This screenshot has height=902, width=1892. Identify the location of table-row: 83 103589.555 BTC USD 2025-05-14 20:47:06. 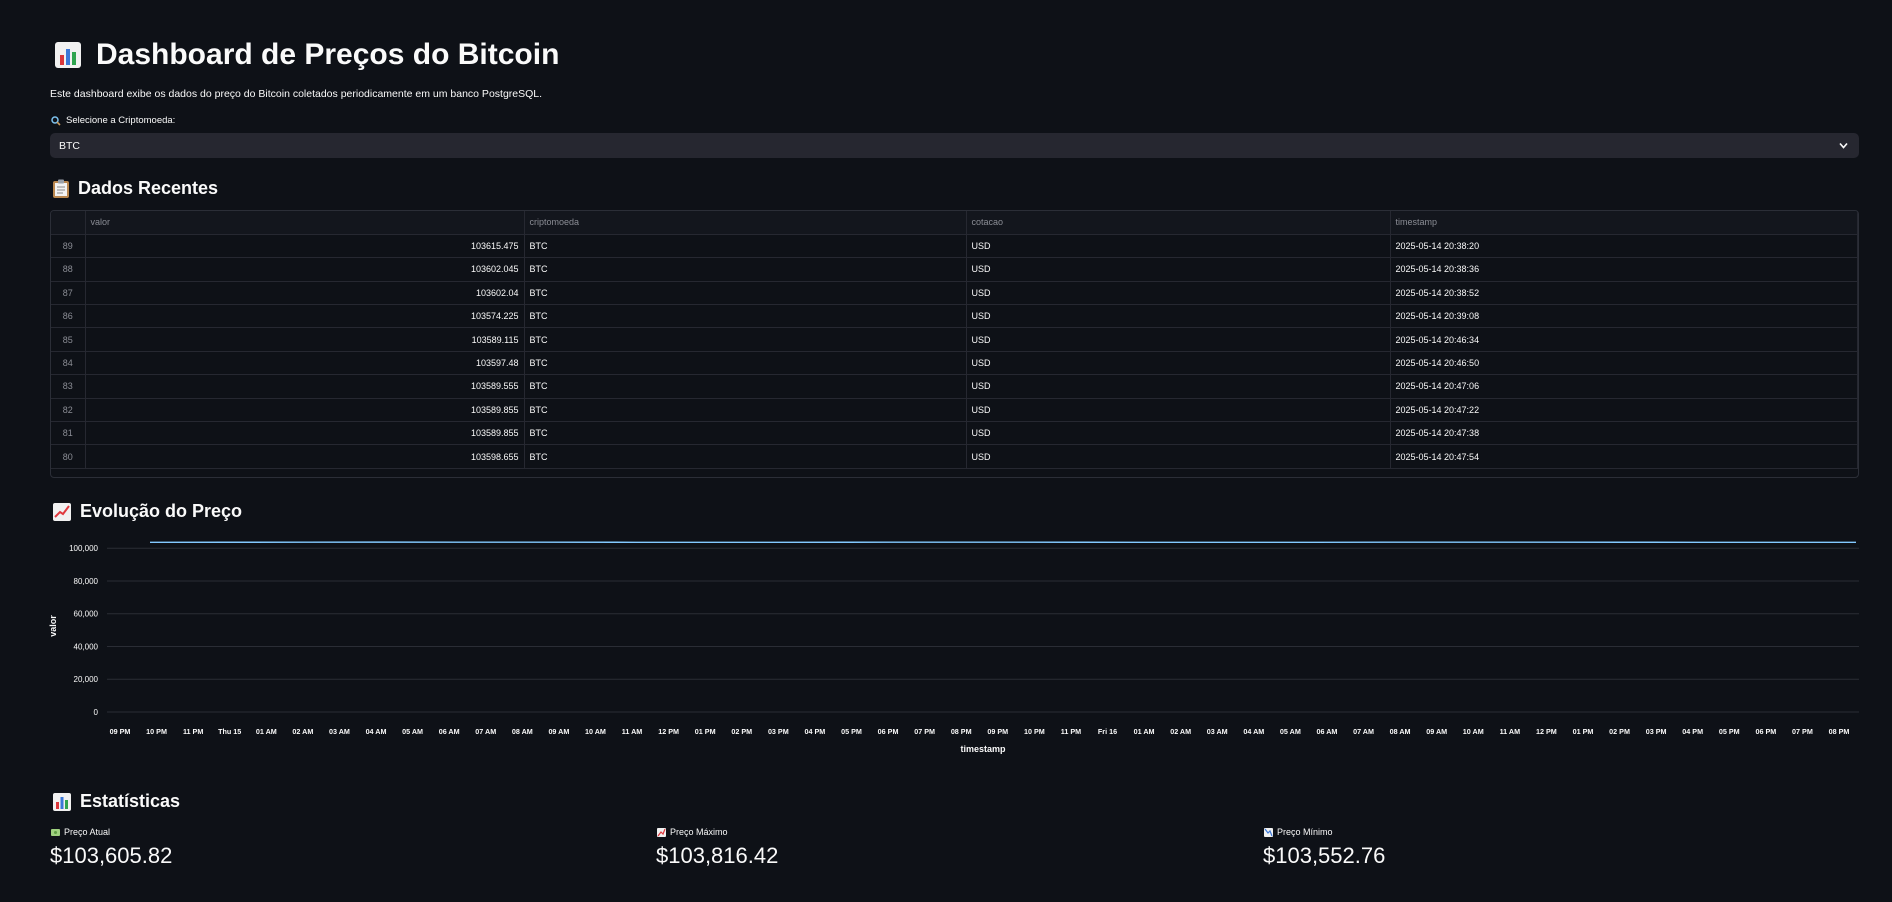
(954, 386).